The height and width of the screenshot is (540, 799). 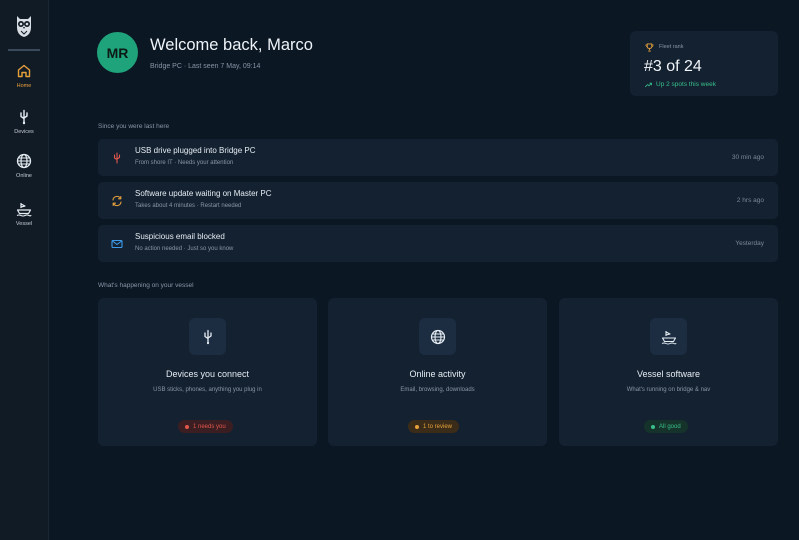 I want to click on owl-logo-icon, so click(x=24, y=26).